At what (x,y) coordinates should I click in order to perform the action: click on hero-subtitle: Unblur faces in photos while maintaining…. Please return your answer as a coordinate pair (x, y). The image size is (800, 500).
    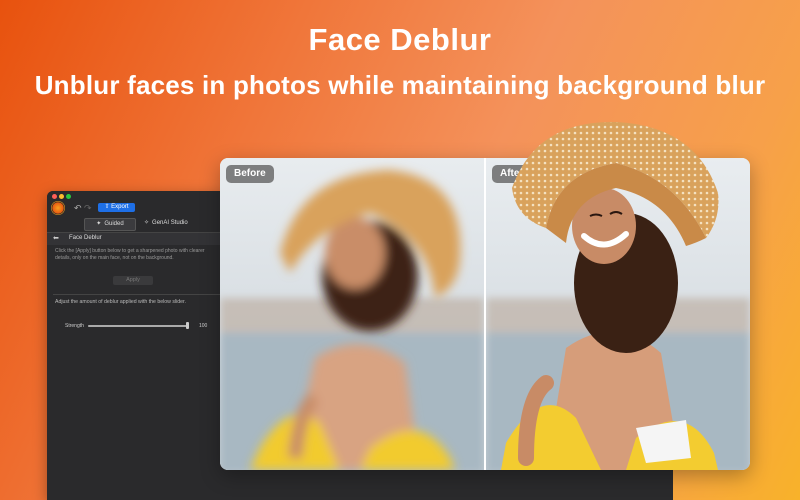
    Looking at the image, I should click on (400, 85).